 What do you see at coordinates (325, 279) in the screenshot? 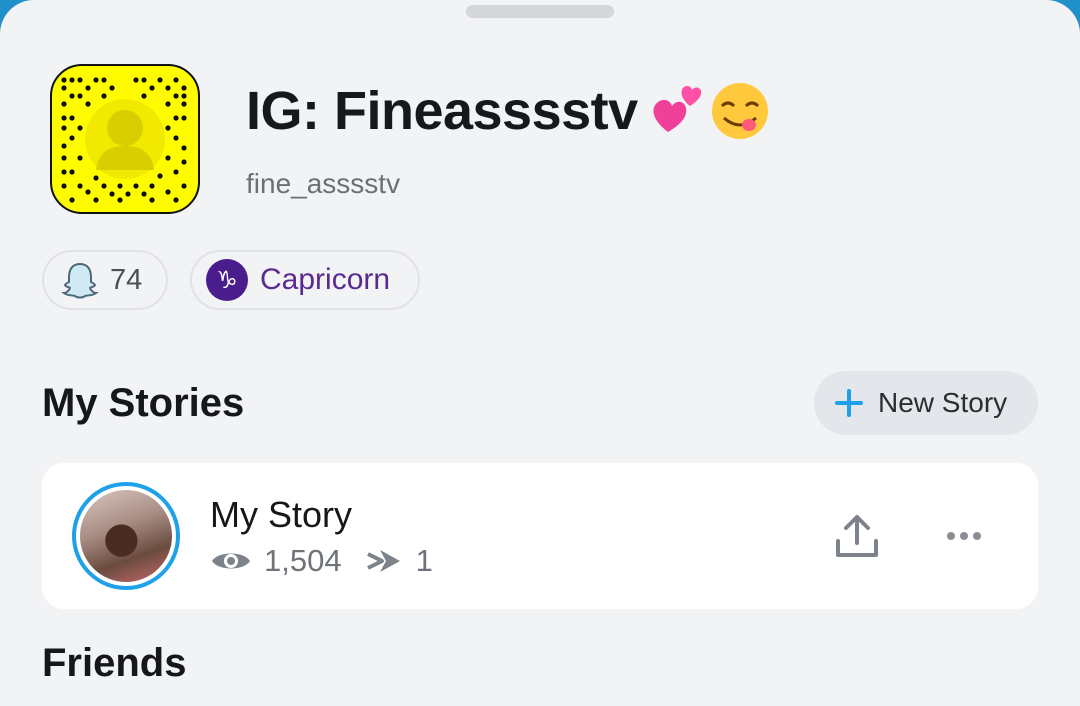
I see `zodiac-label: Capricorn` at bounding box center [325, 279].